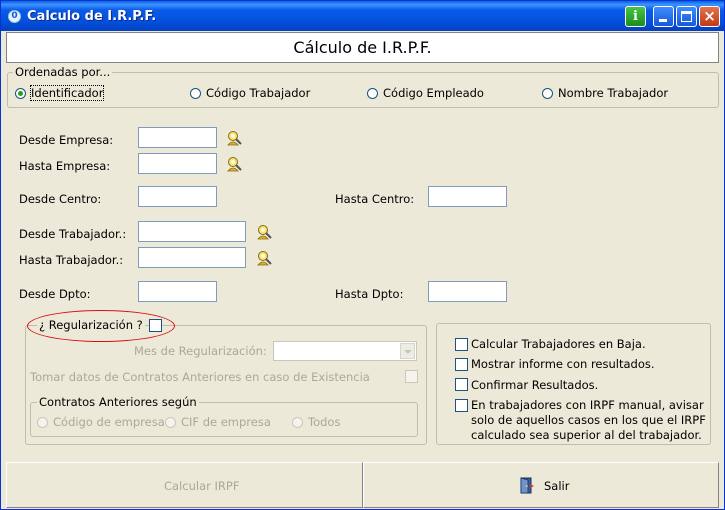 Image resolution: width=725 pixels, height=510 pixels. I want to click on hasta-empresa-lookup-icon, so click(234, 164).